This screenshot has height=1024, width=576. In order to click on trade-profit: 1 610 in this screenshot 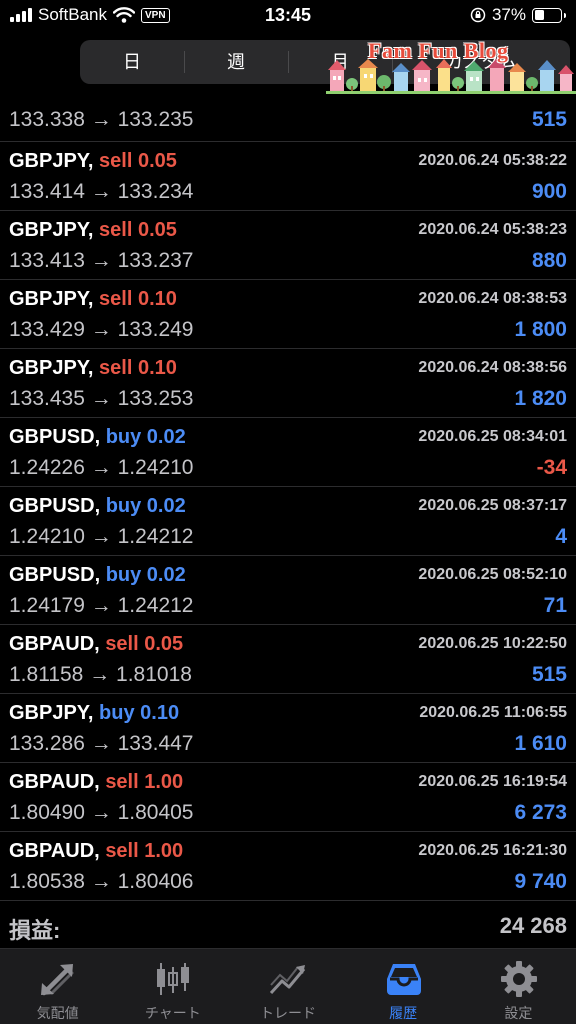, I will do `click(540, 743)`.